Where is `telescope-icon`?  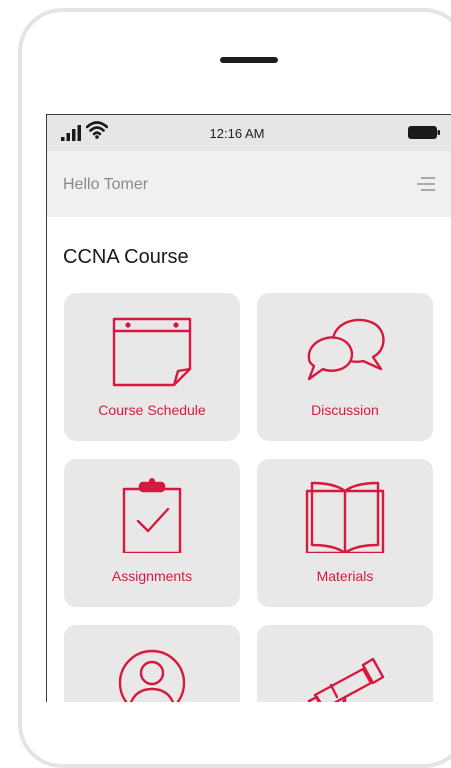 telescope-icon is located at coordinates (346, 679).